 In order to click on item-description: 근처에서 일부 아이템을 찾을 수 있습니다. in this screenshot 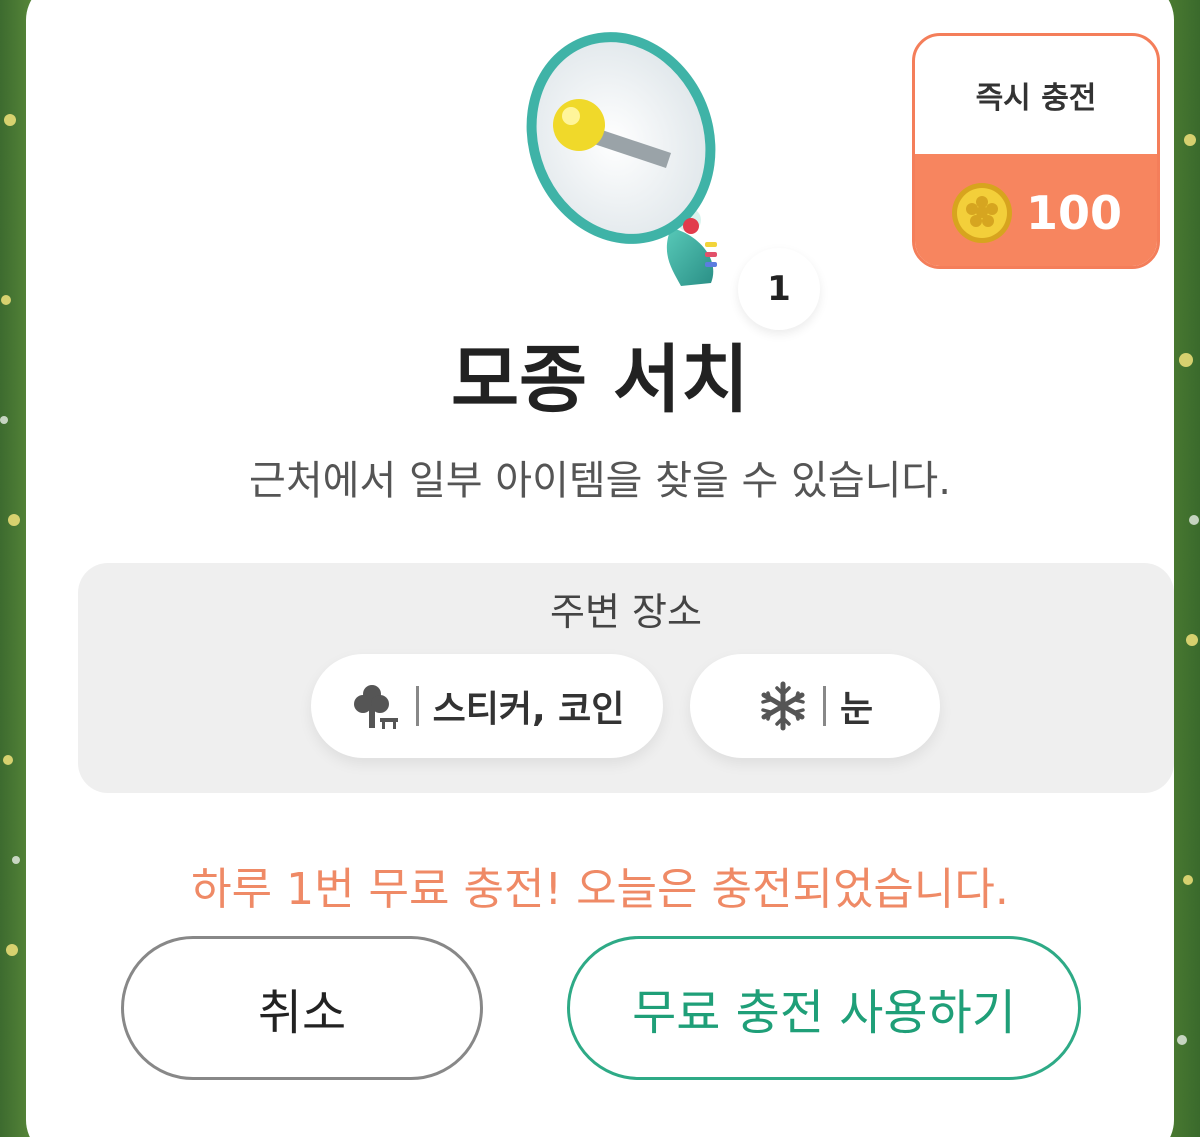, I will do `click(600, 481)`.